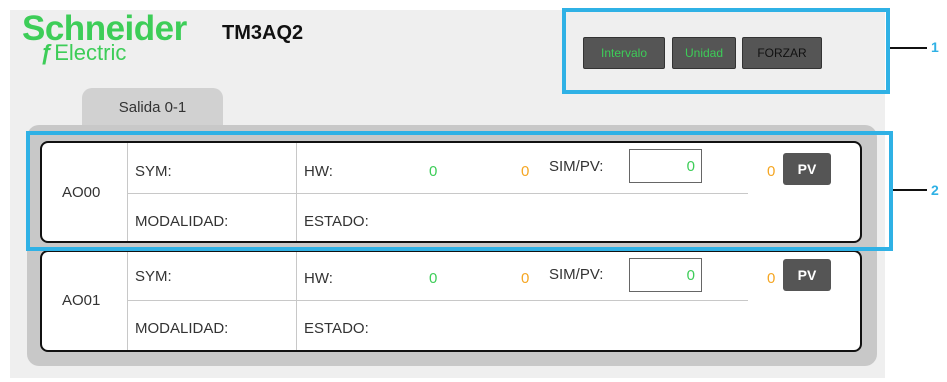 This screenshot has width=947, height=382. Describe the element at coordinates (336, 328) in the screenshot. I see `estado-label: ESTADO:` at that location.